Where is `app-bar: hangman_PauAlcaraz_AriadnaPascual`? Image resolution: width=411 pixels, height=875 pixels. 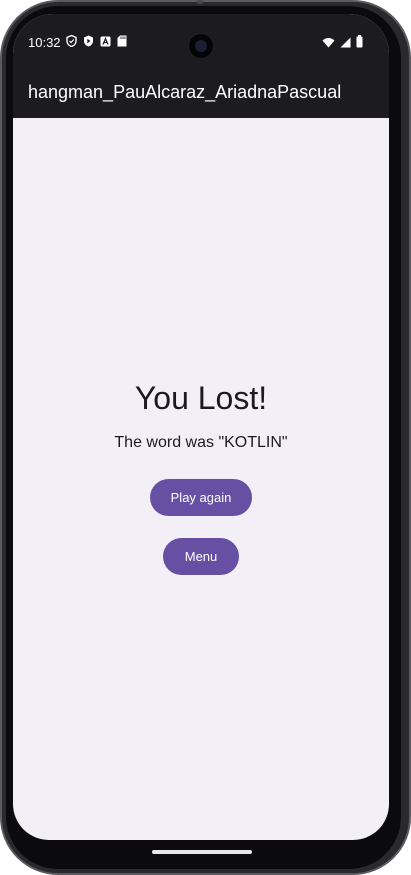
app-bar: hangman_PauAlcaraz_AriadnaPascual is located at coordinates (201, 91).